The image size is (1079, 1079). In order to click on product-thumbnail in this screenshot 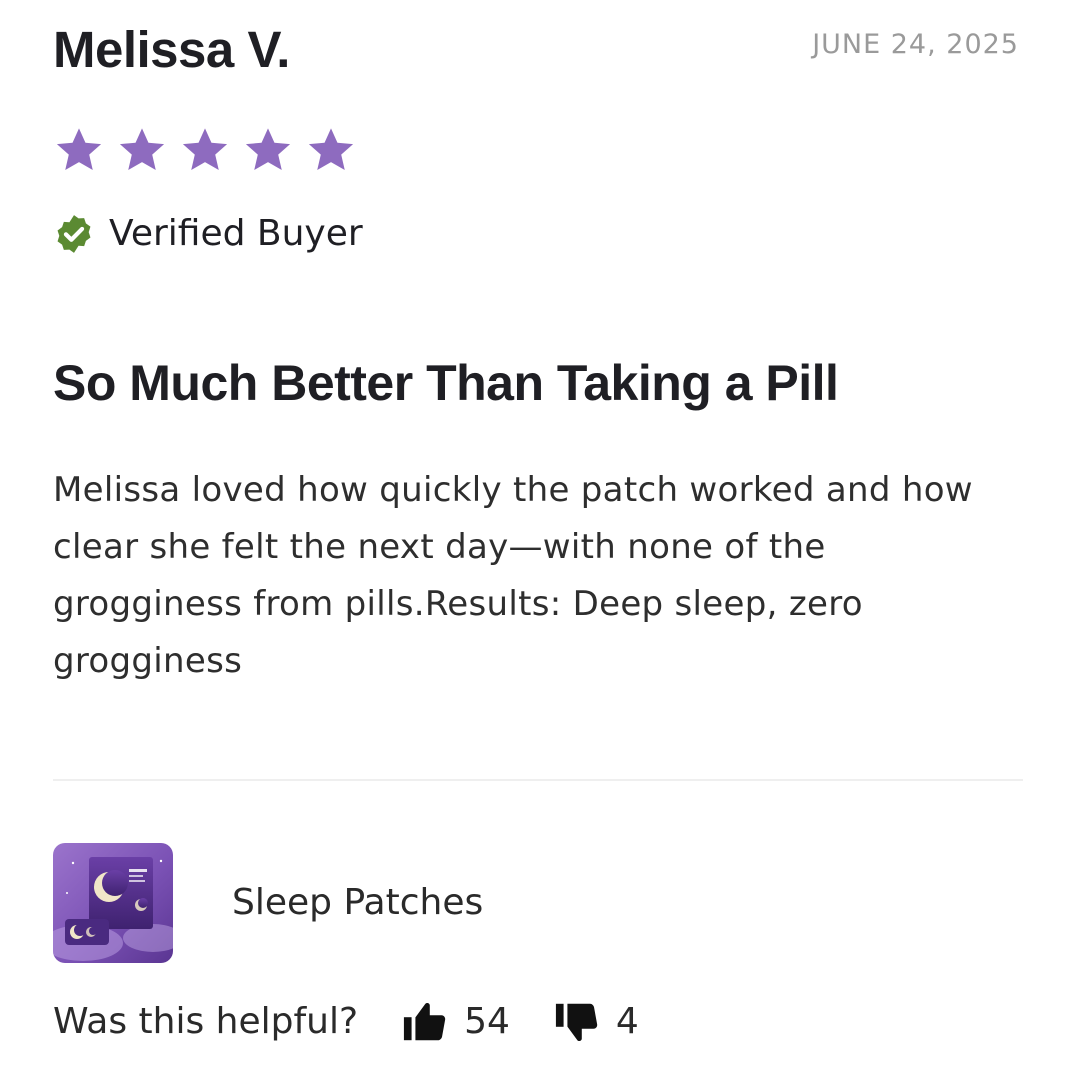, I will do `click(113, 903)`.